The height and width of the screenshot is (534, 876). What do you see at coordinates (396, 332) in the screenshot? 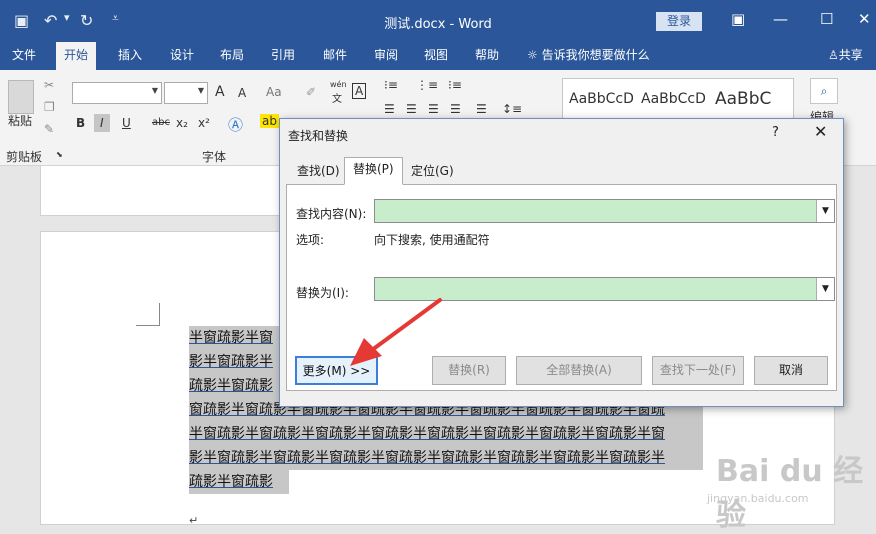
I see `annotation-arrow` at bounding box center [396, 332].